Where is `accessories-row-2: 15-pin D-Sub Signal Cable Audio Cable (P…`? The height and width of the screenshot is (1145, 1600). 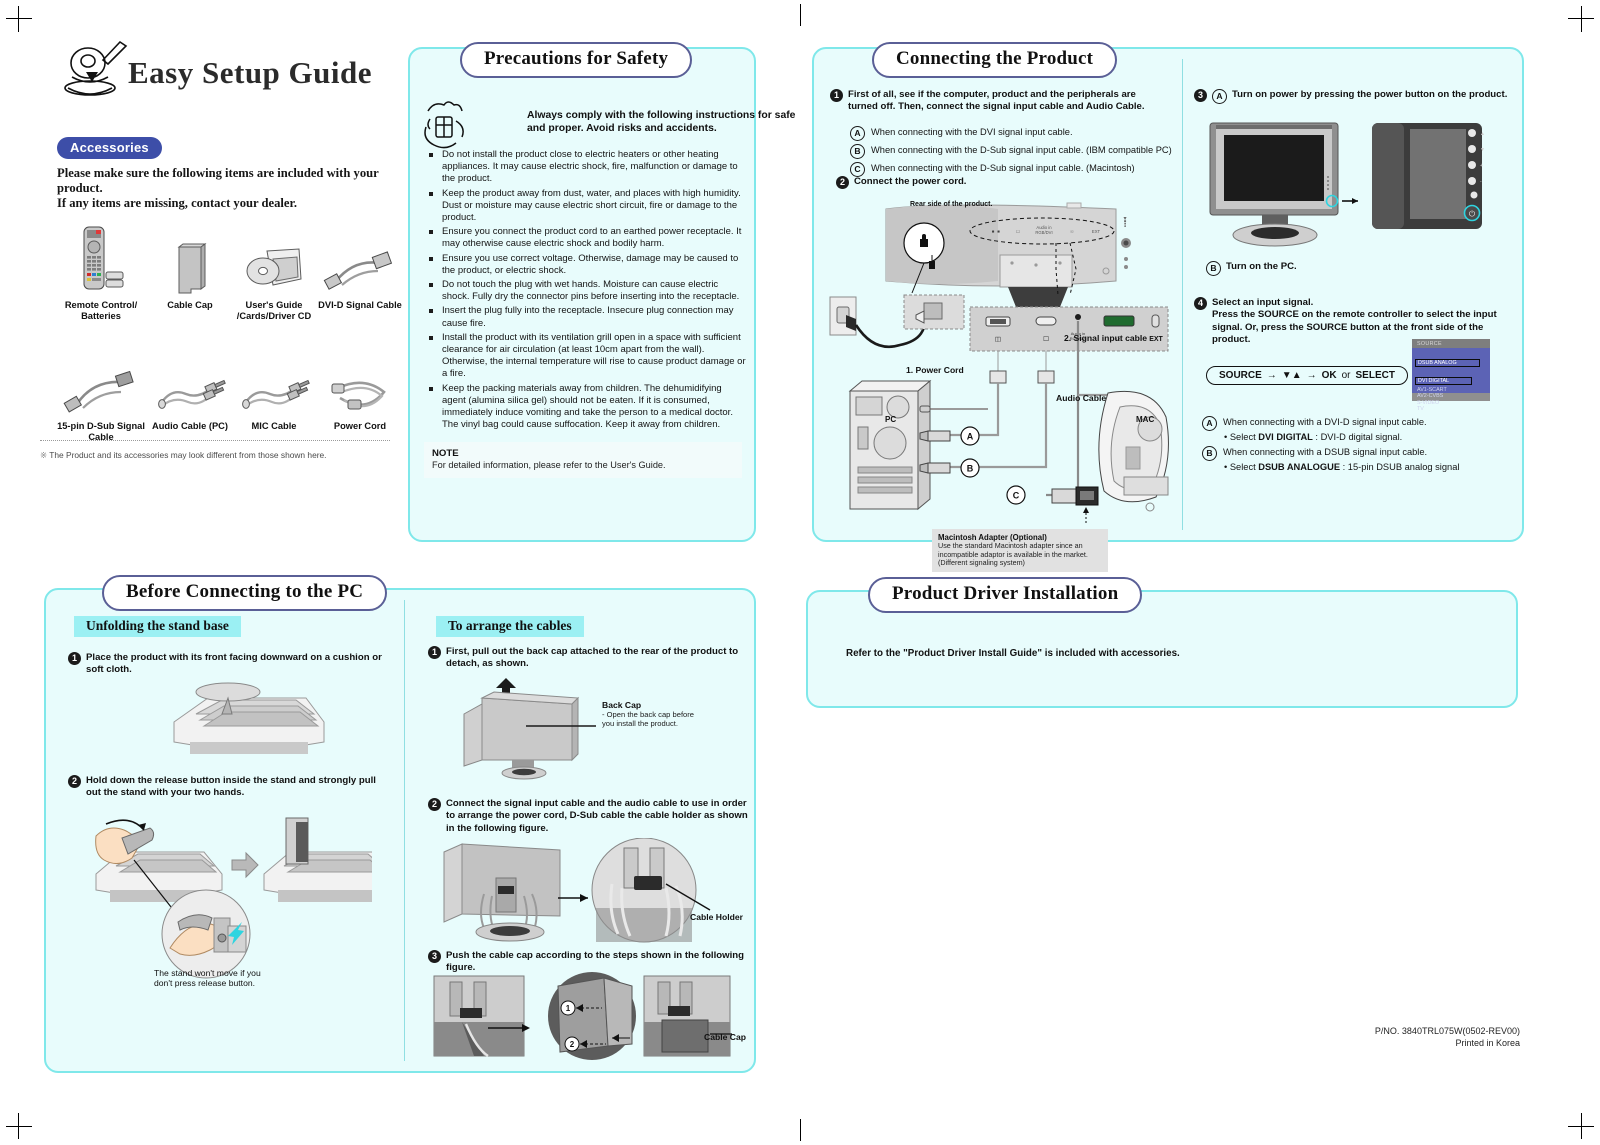 accessories-row-2: 15-pin D-Sub Signal Cable Audio Cable (P… is located at coordinates (227, 394).